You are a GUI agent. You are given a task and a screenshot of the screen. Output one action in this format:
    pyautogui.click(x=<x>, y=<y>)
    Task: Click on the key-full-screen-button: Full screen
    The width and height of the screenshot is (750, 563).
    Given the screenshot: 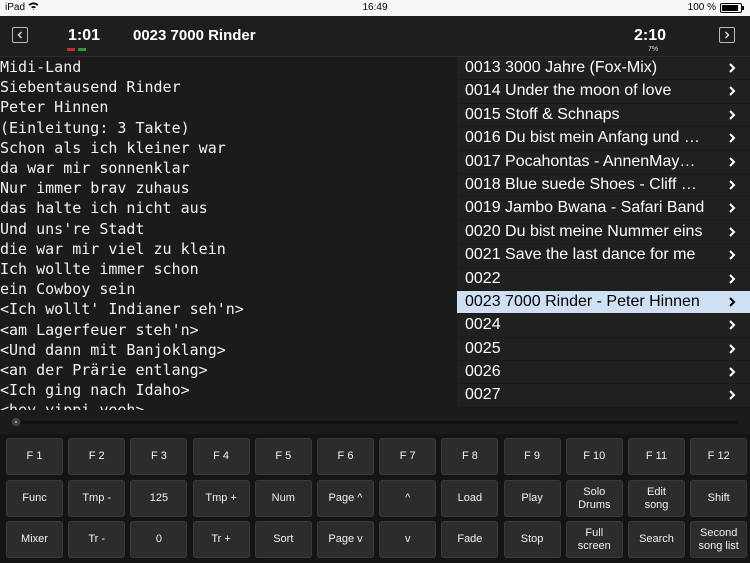 What is the action you would take?
    pyautogui.click(x=594, y=539)
    